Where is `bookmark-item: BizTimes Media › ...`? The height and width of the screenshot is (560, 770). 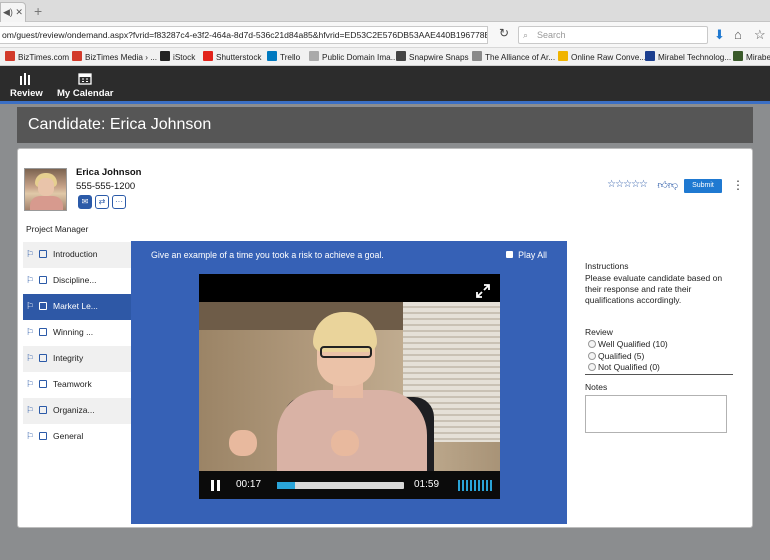
bookmark-item: BizTimes Media › ... is located at coordinates (114, 56).